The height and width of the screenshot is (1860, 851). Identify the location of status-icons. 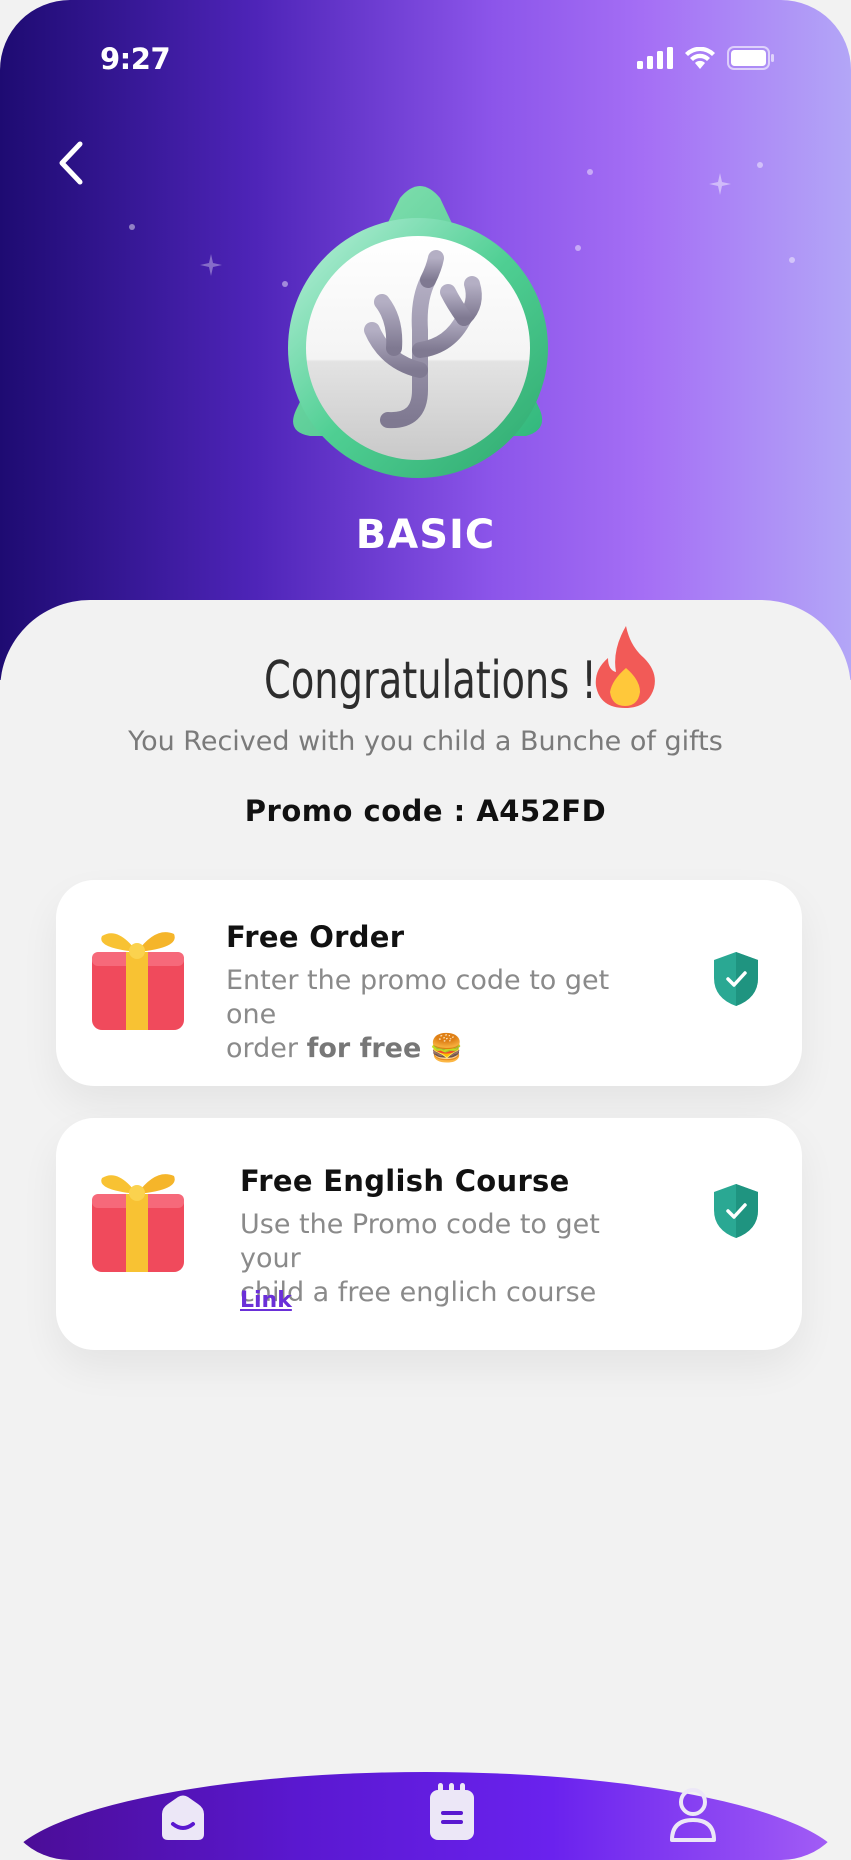
(706, 58).